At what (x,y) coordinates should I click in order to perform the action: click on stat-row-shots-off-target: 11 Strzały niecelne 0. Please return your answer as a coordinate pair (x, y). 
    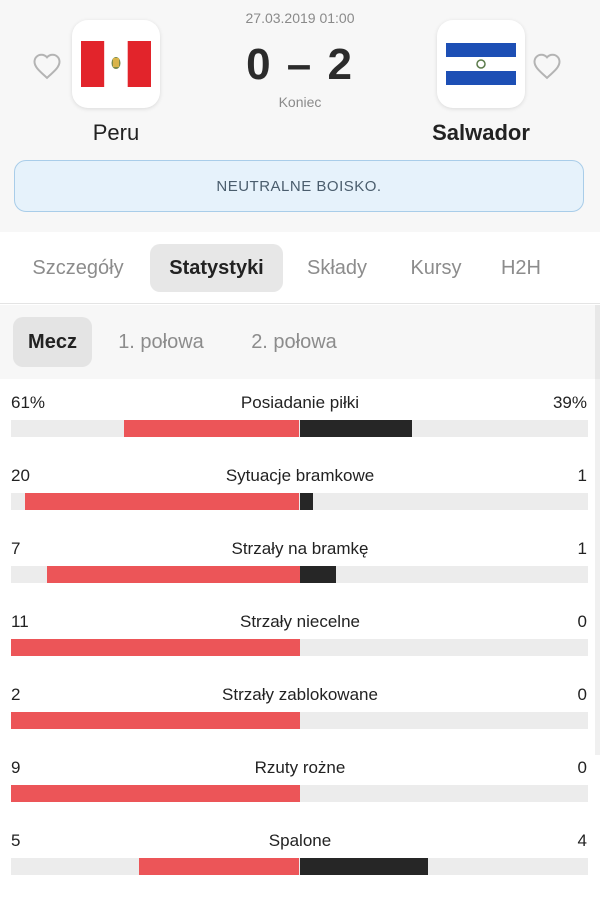
    Looking at the image, I should click on (300, 633).